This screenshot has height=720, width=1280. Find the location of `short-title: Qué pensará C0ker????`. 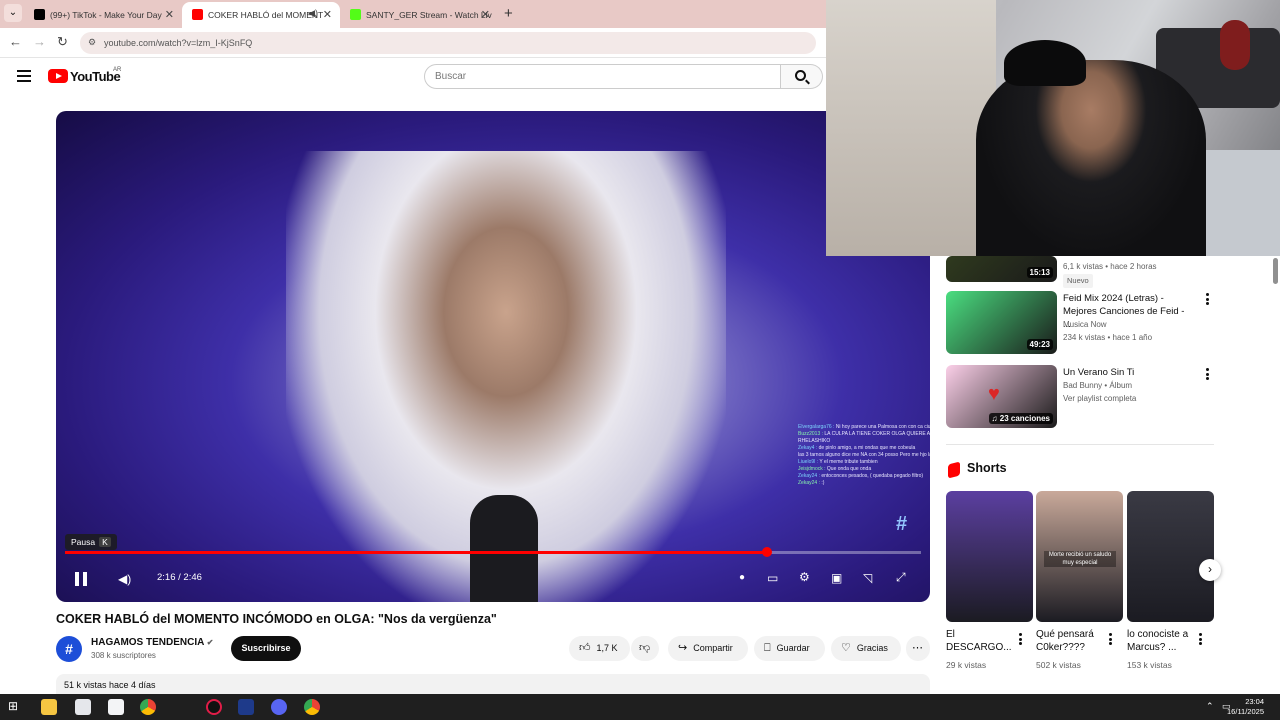

short-title: Qué pensará C0ker???? is located at coordinates (1072, 641).